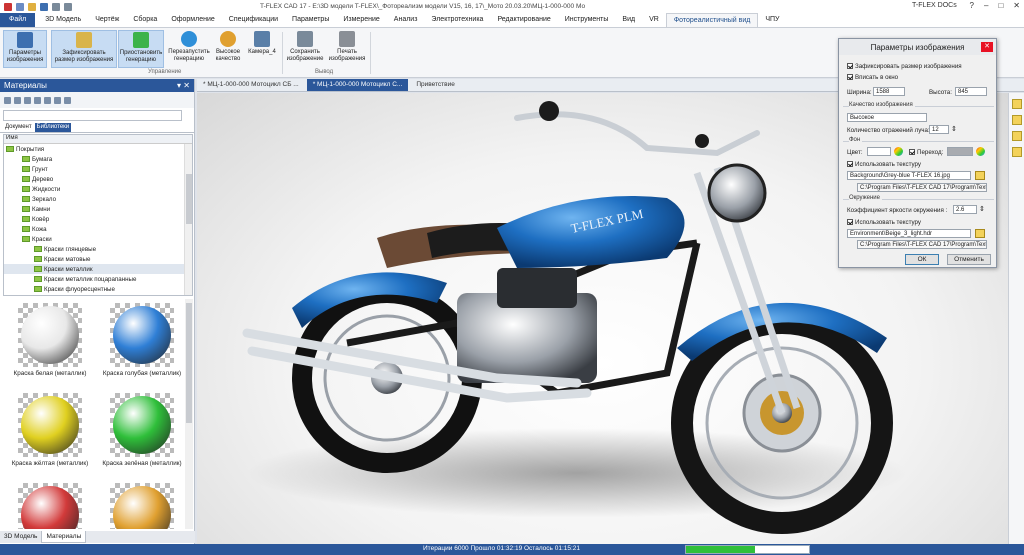 The height and width of the screenshot is (555, 1024). What do you see at coordinates (1016, 136) in the screenshot?
I see `layers-icon` at bounding box center [1016, 136].